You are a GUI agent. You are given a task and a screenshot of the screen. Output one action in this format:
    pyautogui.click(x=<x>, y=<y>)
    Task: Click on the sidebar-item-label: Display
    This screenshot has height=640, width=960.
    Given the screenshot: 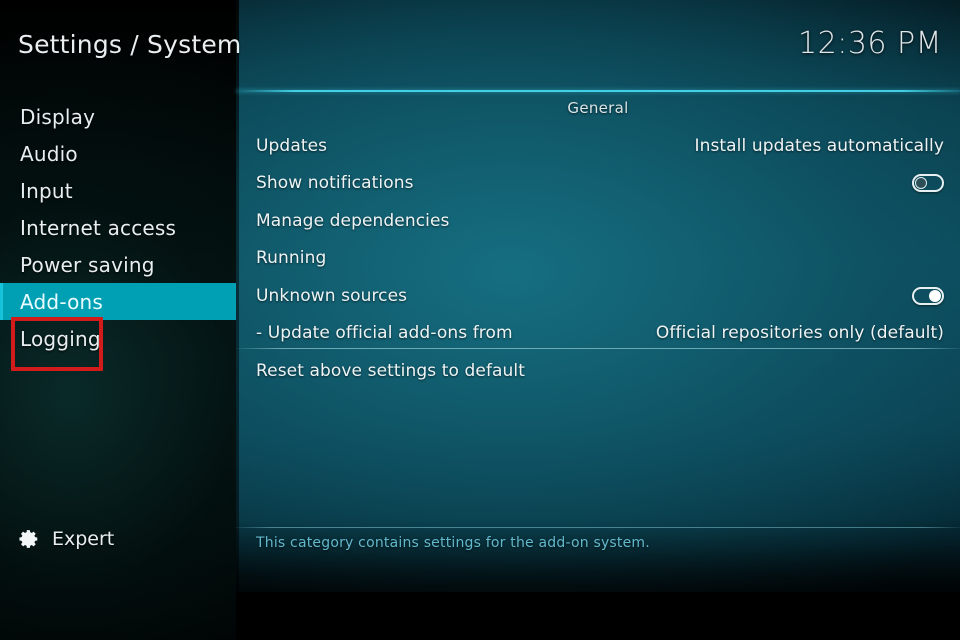 What is the action you would take?
    pyautogui.click(x=58, y=116)
    